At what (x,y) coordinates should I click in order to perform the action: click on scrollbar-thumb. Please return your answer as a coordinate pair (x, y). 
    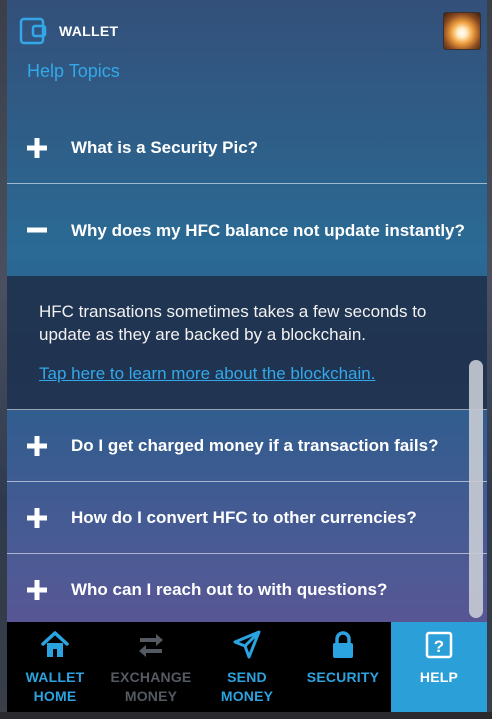
    Looking at the image, I should click on (476, 489).